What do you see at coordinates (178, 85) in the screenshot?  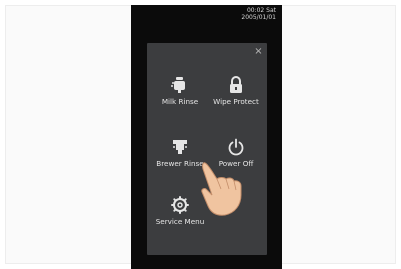 I see `milk-rinse-icon` at bounding box center [178, 85].